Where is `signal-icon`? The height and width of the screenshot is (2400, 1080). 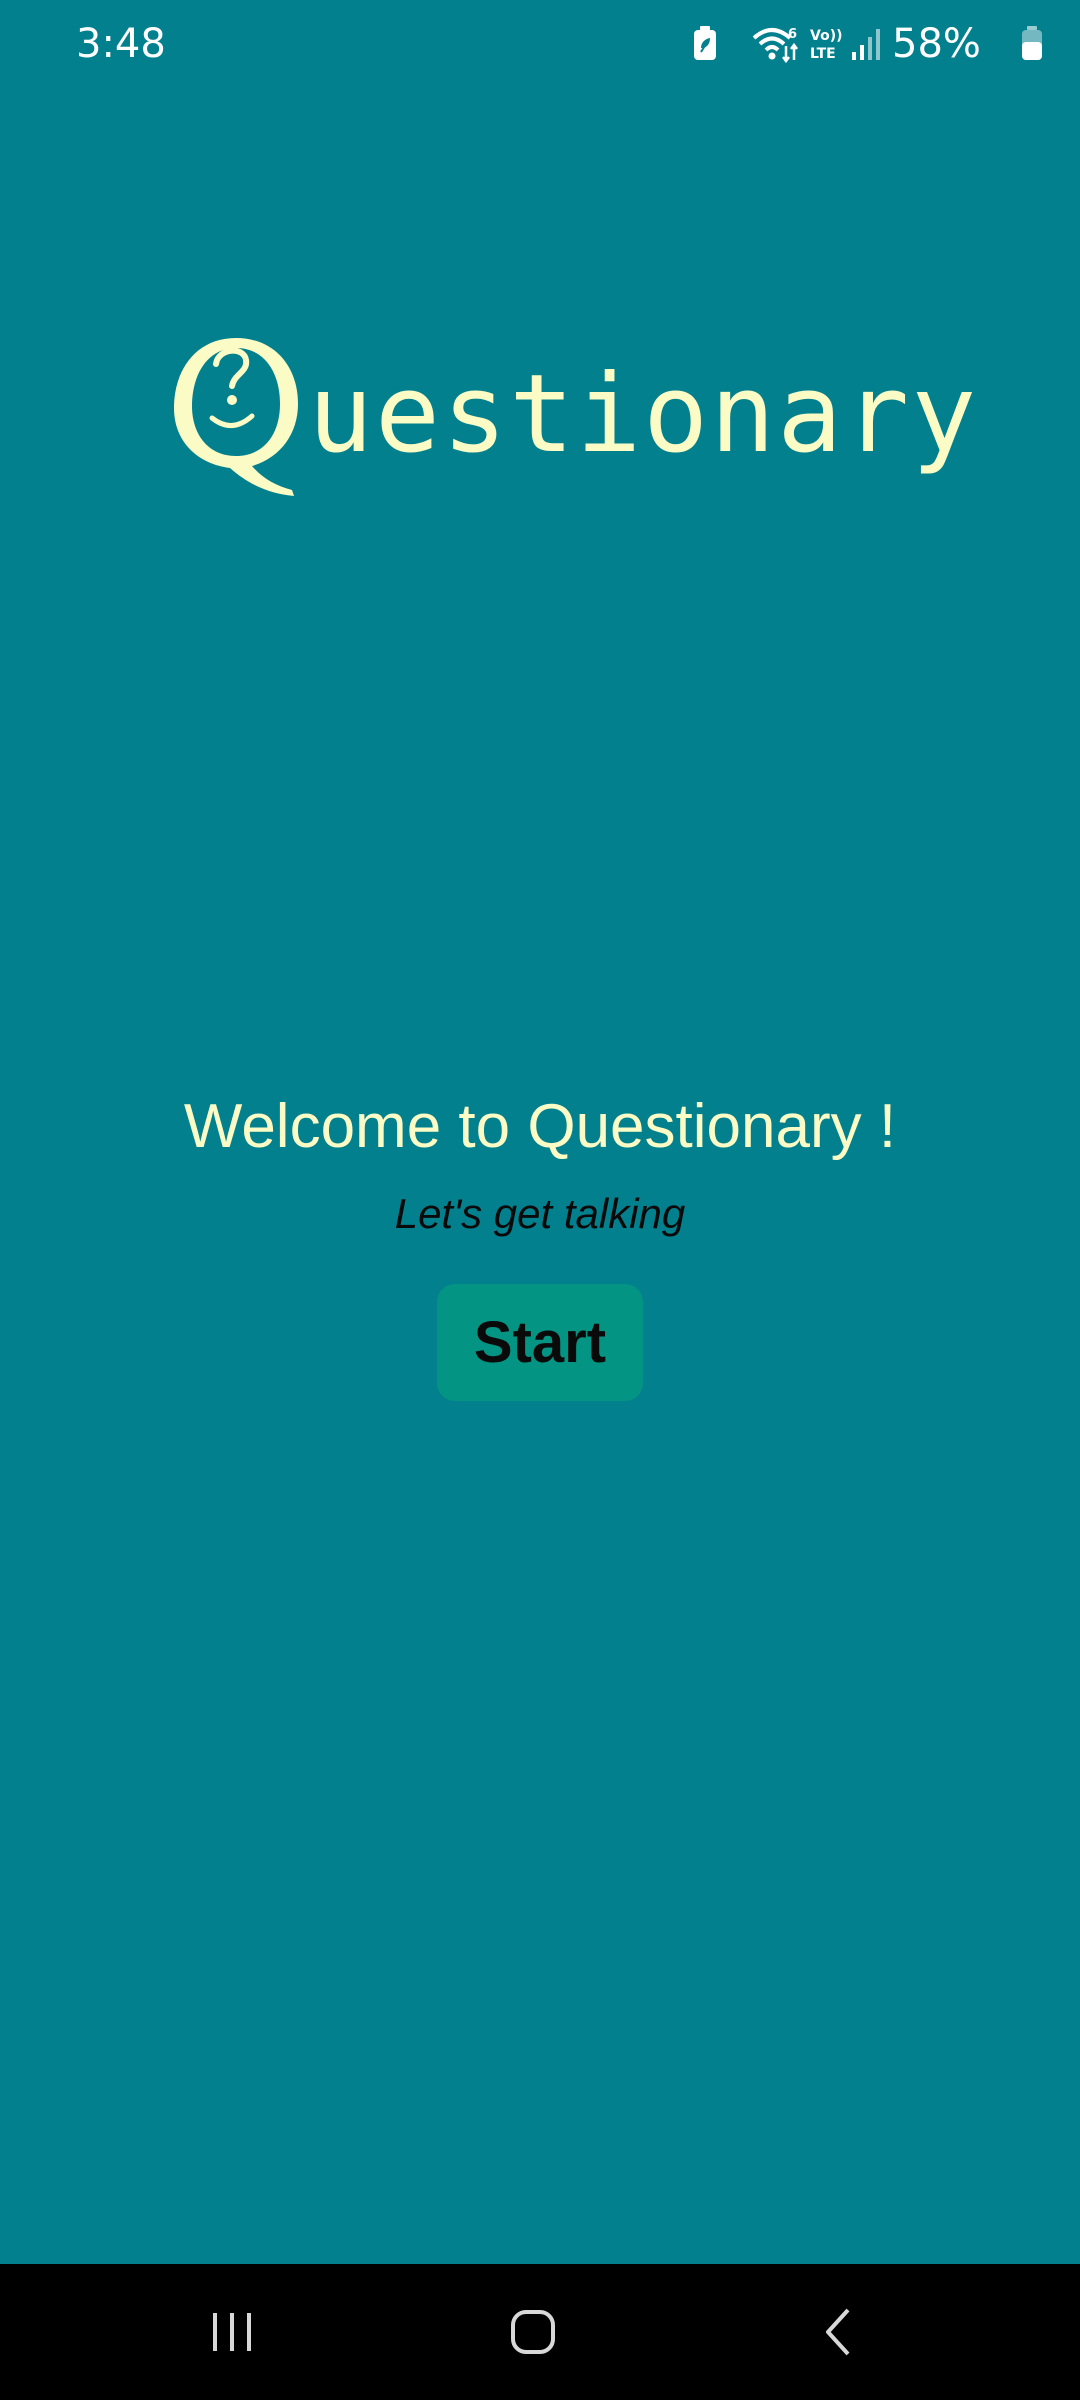 signal-icon is located at coordinates (866, 44).